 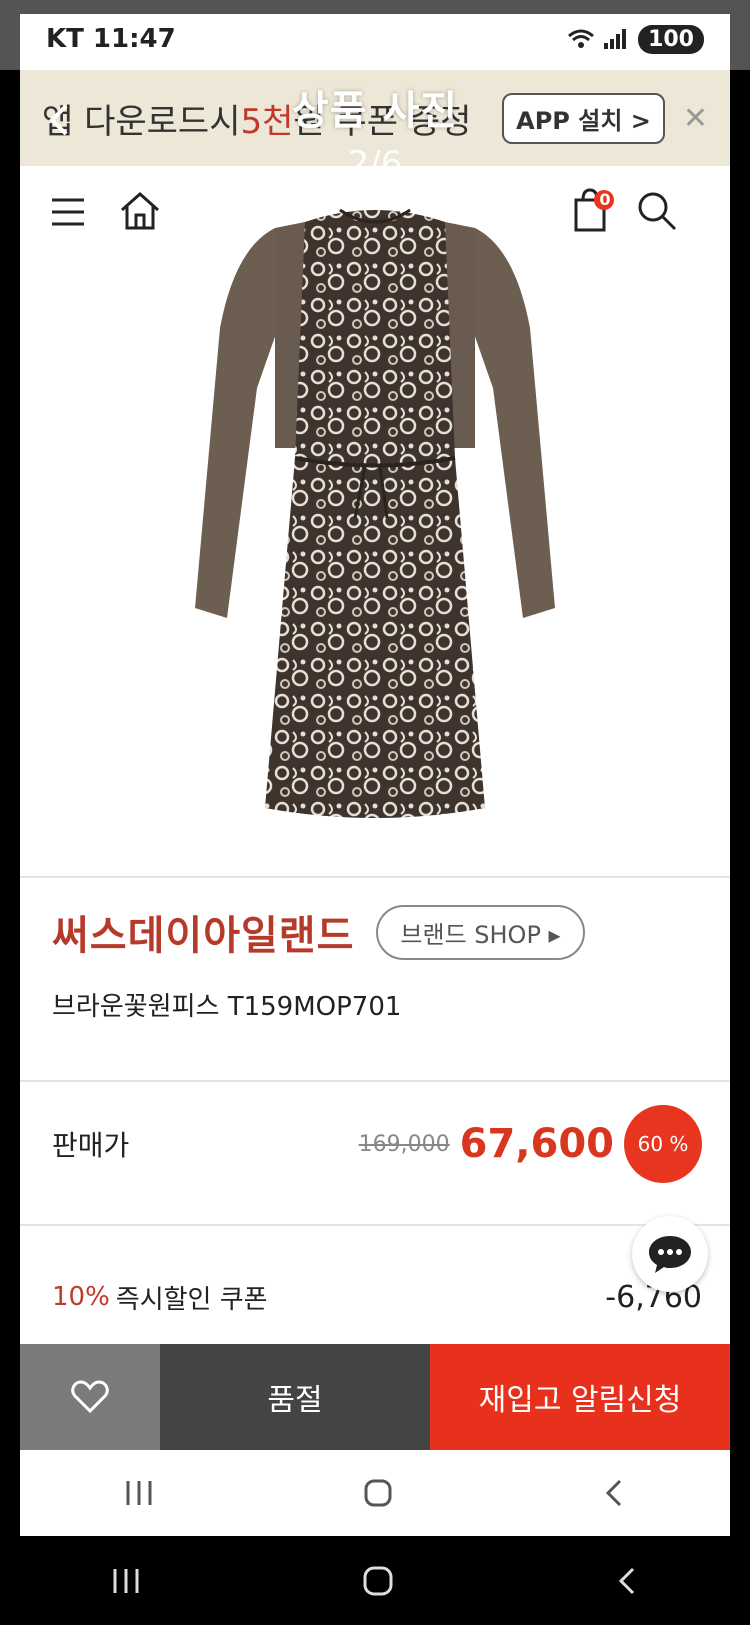 What do you see at coordinates (663, 1144) in the screenshot?
I see `discount-badge: 60 %` at bounding box center [663, 1144].